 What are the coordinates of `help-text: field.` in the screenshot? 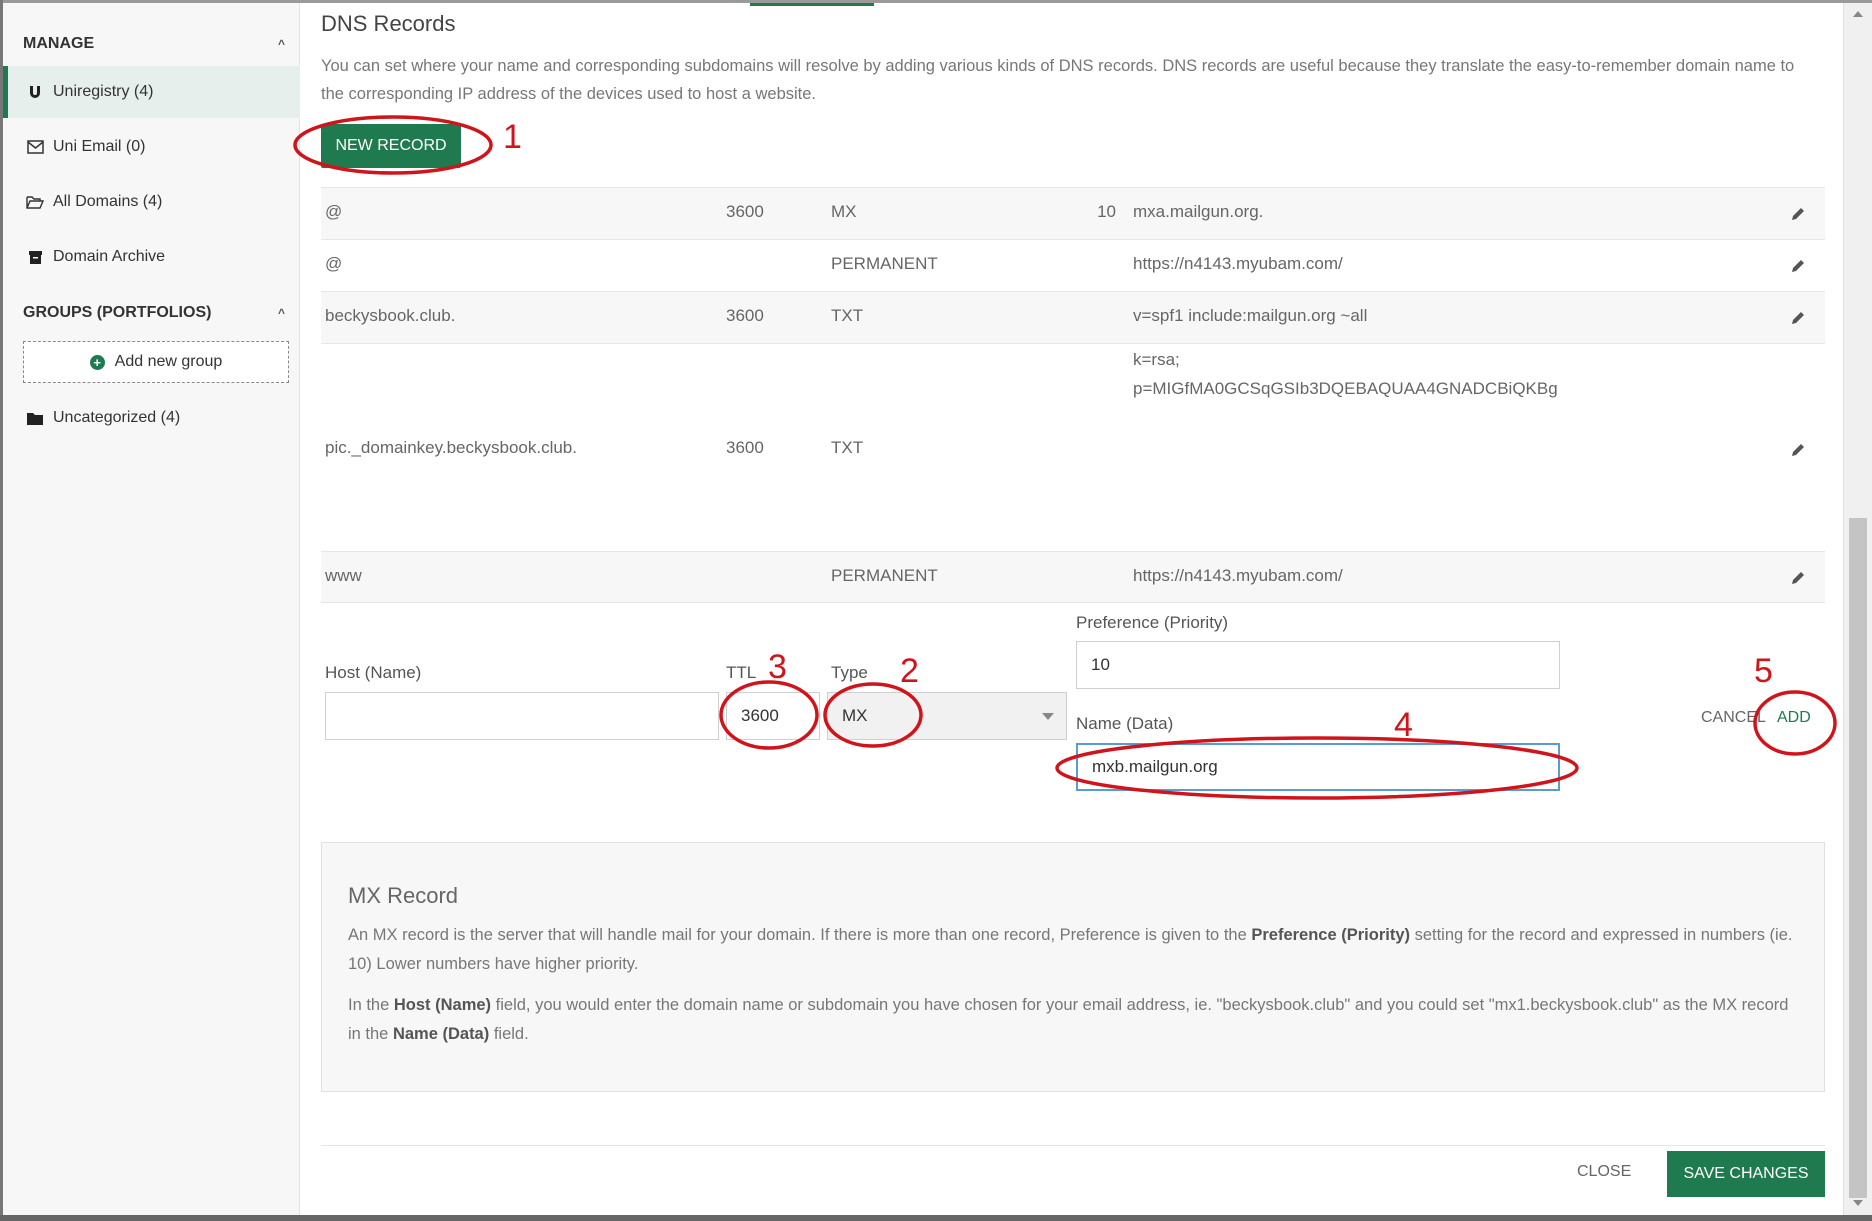 It's located at (509, 1034).